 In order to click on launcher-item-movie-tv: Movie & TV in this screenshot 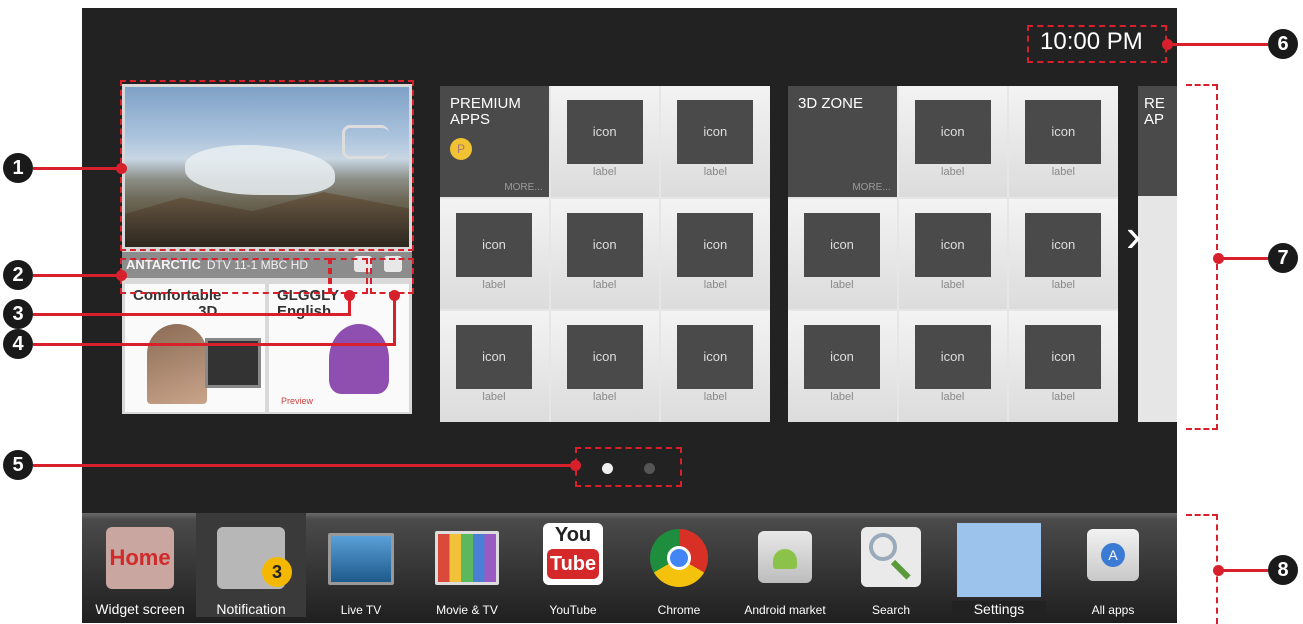, I will do `click(467, 568)`.